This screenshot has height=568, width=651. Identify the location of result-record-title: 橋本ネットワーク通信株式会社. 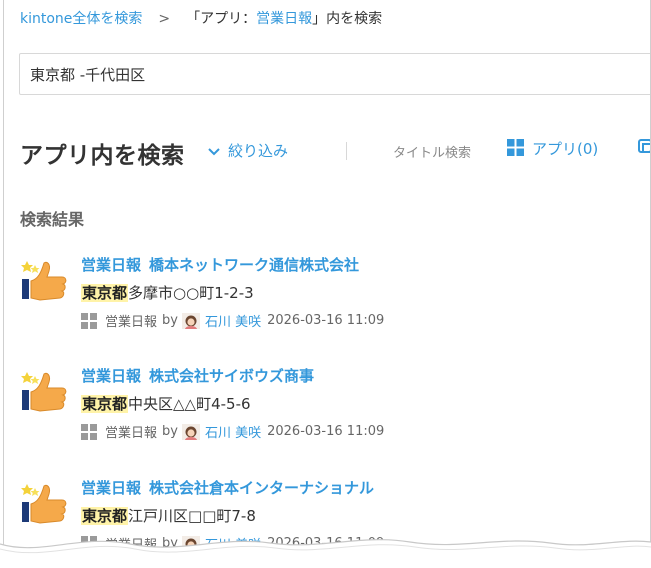
(254, 265).